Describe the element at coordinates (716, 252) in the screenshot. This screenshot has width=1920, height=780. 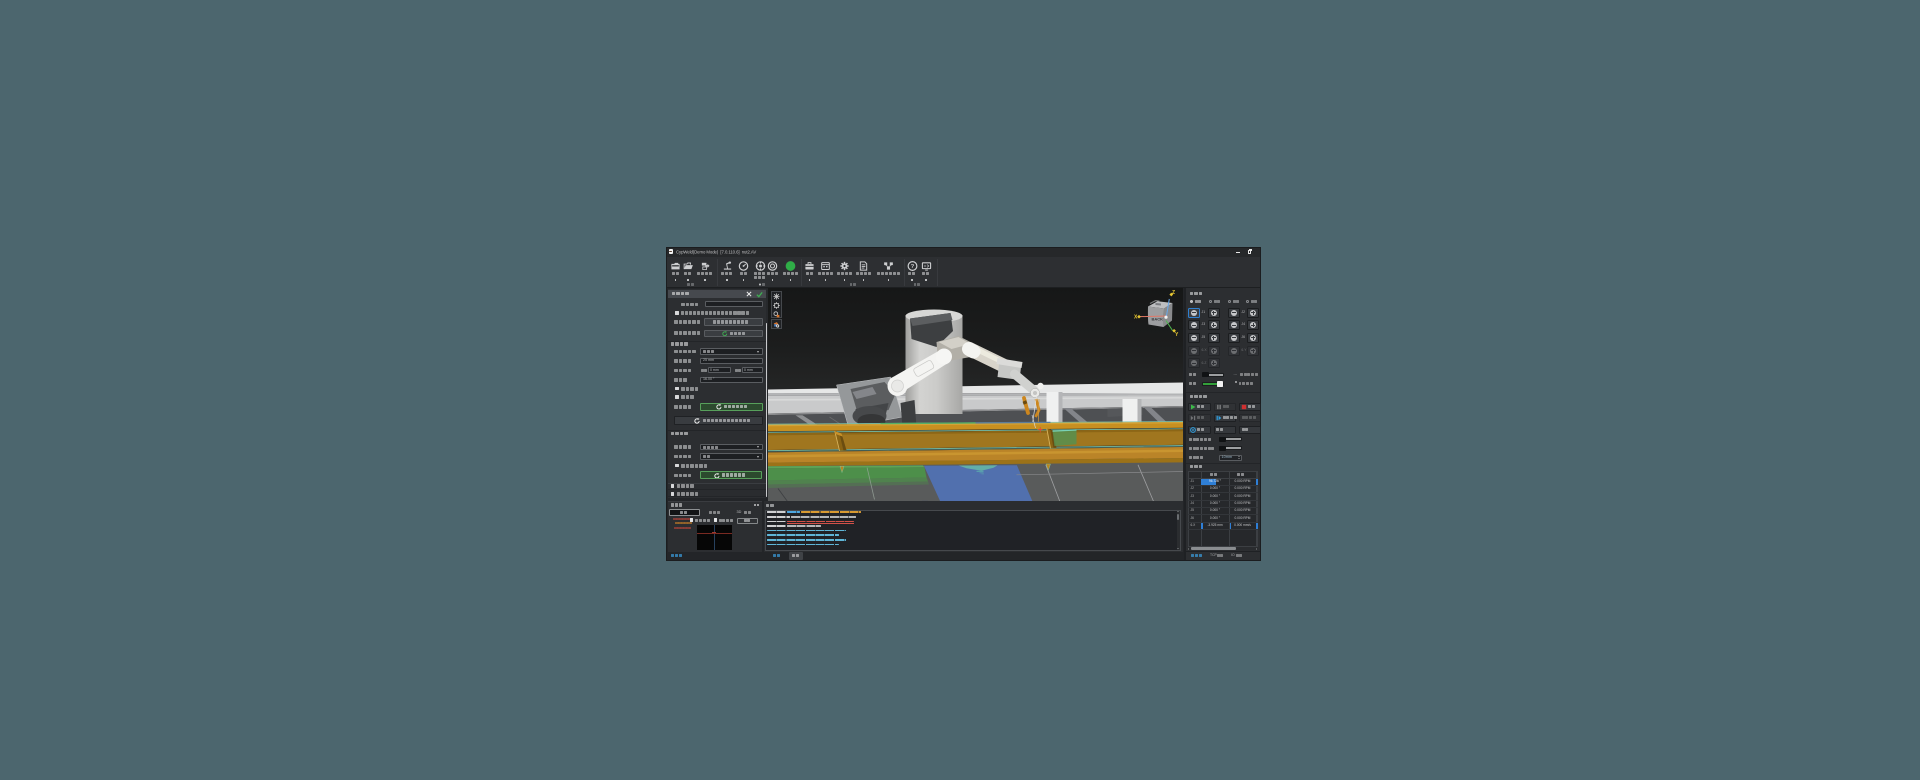
I see `svg-text:CypWeld(Demo Mode) [7.0.110.6: CypWeld(Demo Mode) [7.0.110.6] nut2.AV` at that location.